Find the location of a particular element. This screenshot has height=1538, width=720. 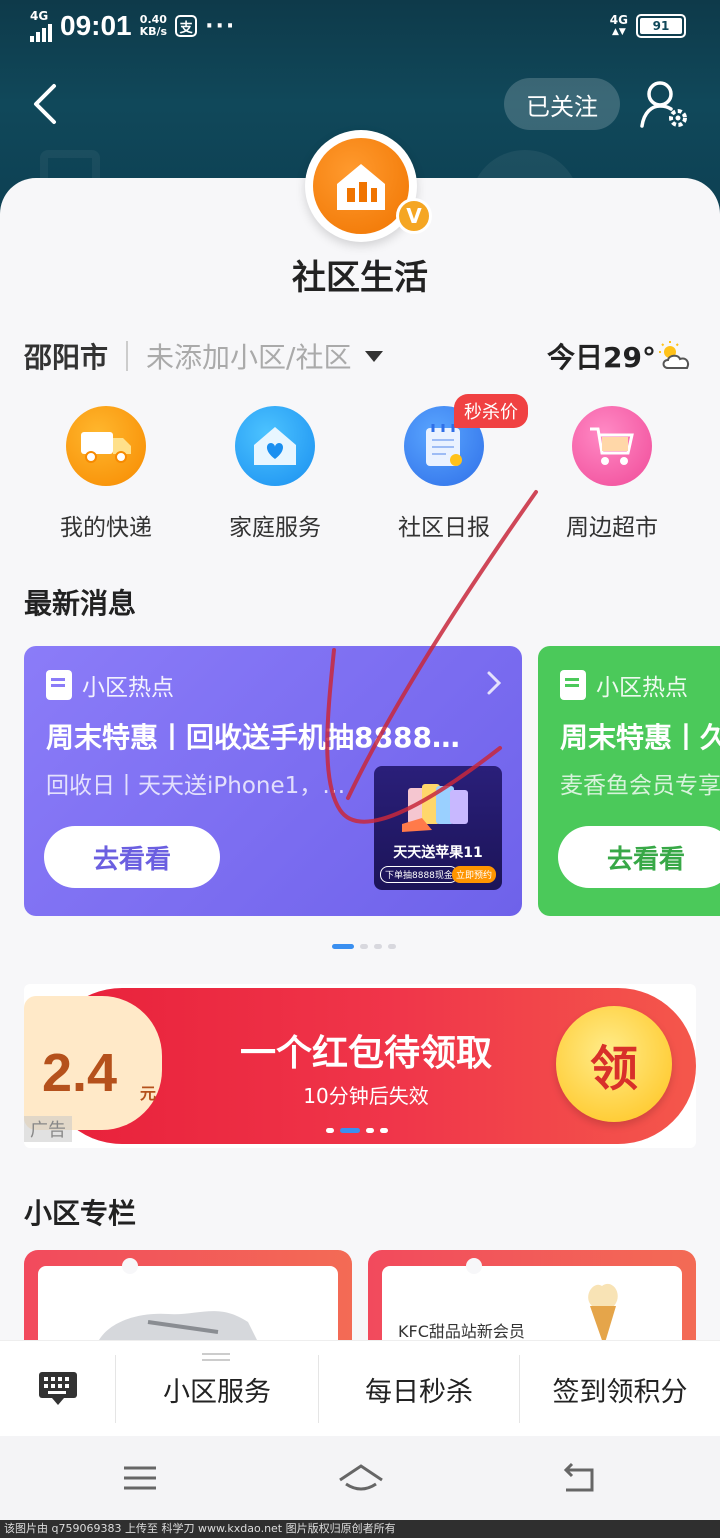

coupon: 2.4 元 is located at coordinates (93, 1063).